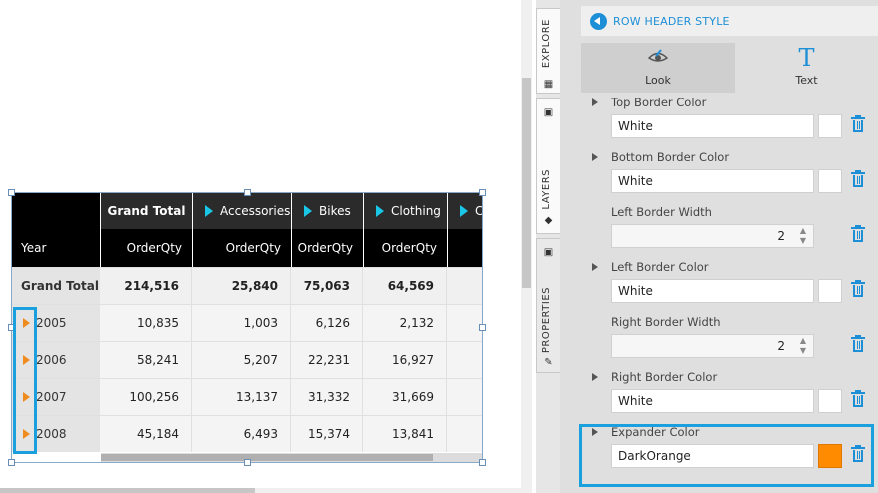 Image resolution: width=878 pixels, height=493 pixels. What do you see at coordinates (670, 157) in the screenshot?
I see `prop-label: Bottom Border Color` at bounding box center [670, 157].